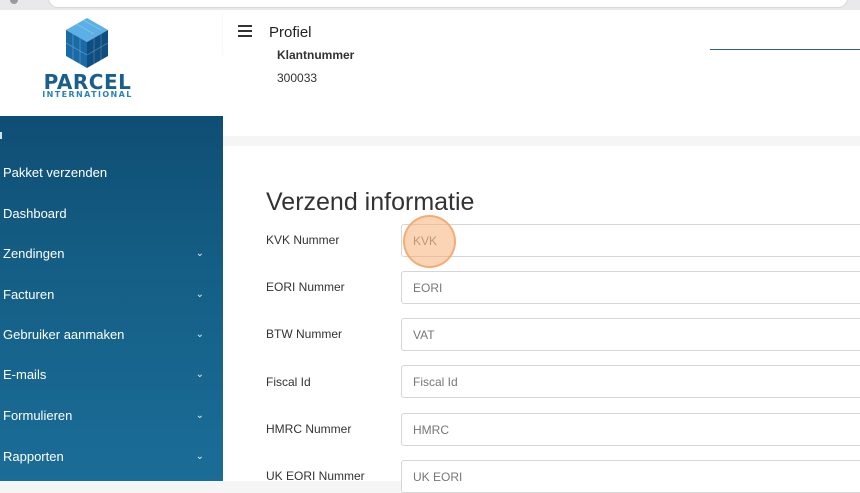  I want to click on page-title: Profiel, so click(290, 32).